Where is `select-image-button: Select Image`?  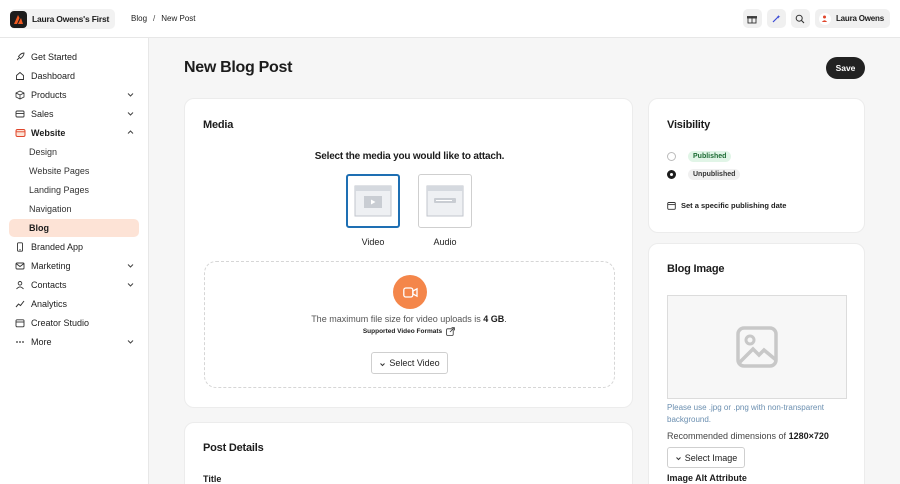 select-image-button: Select Image is located at coordinates (706, 457).